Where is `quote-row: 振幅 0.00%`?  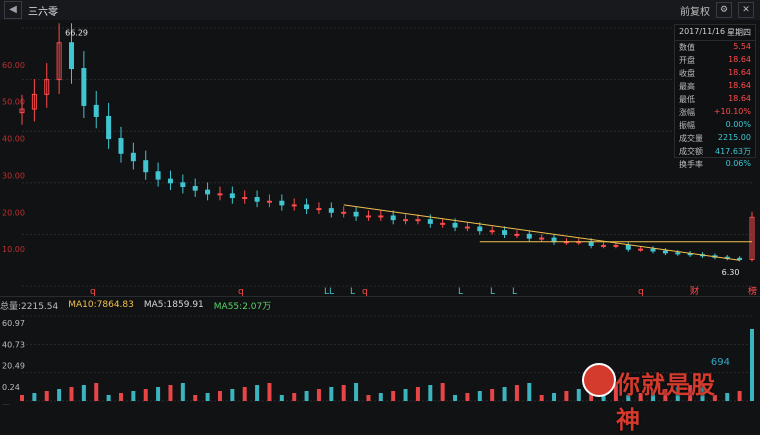 quote-row: 振幅 0.00% is located at coordinates (715, 125).